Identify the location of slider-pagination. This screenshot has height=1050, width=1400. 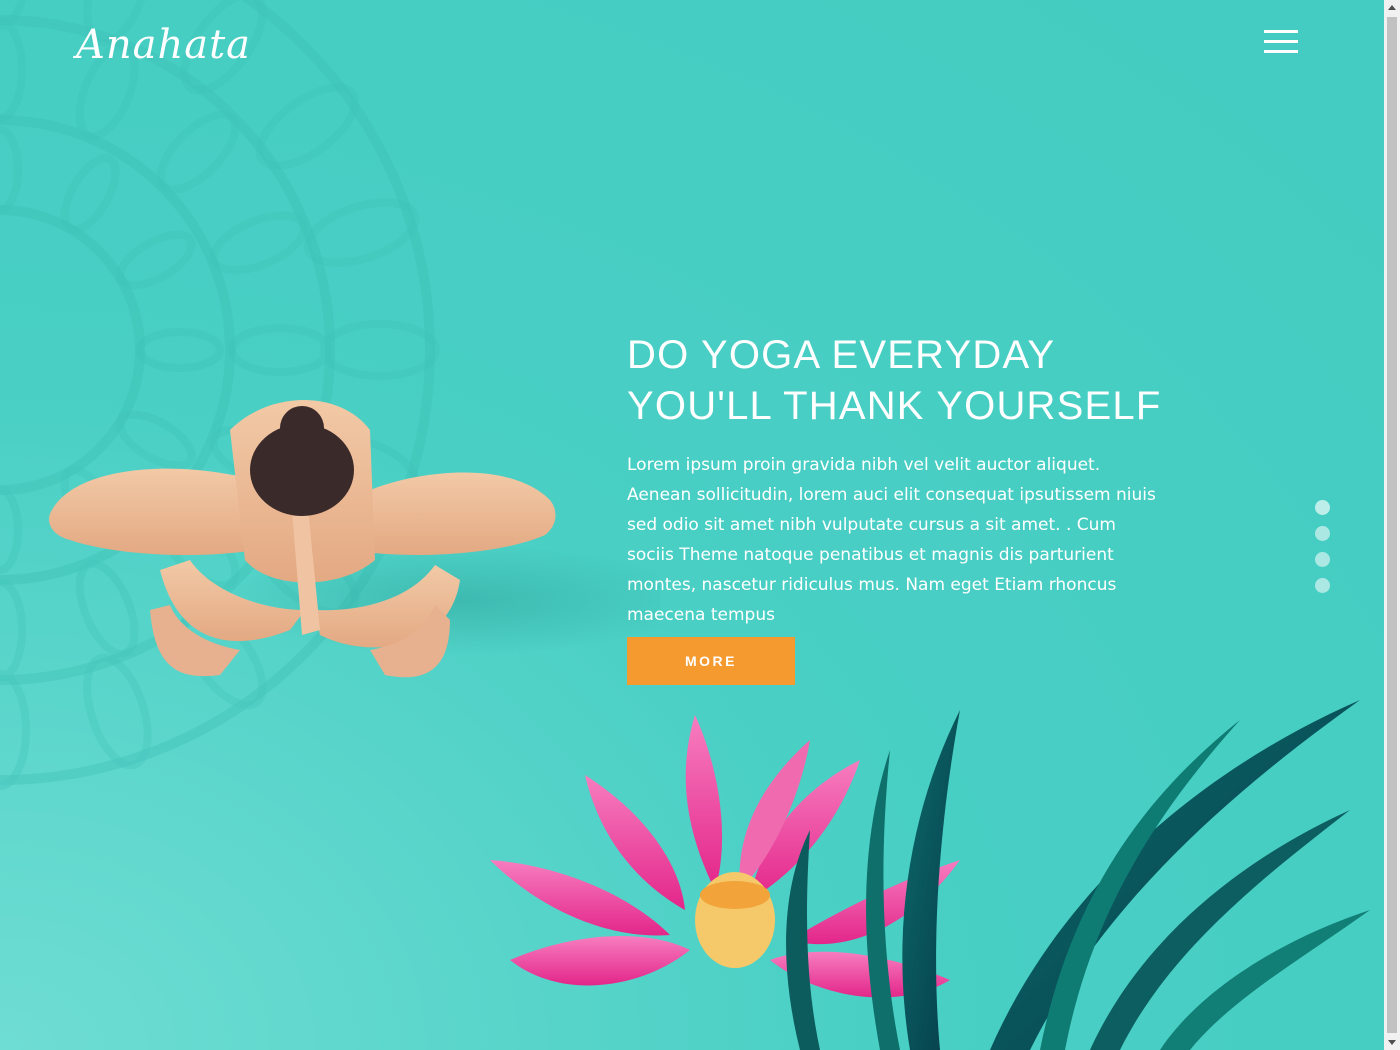
(1322, 552).